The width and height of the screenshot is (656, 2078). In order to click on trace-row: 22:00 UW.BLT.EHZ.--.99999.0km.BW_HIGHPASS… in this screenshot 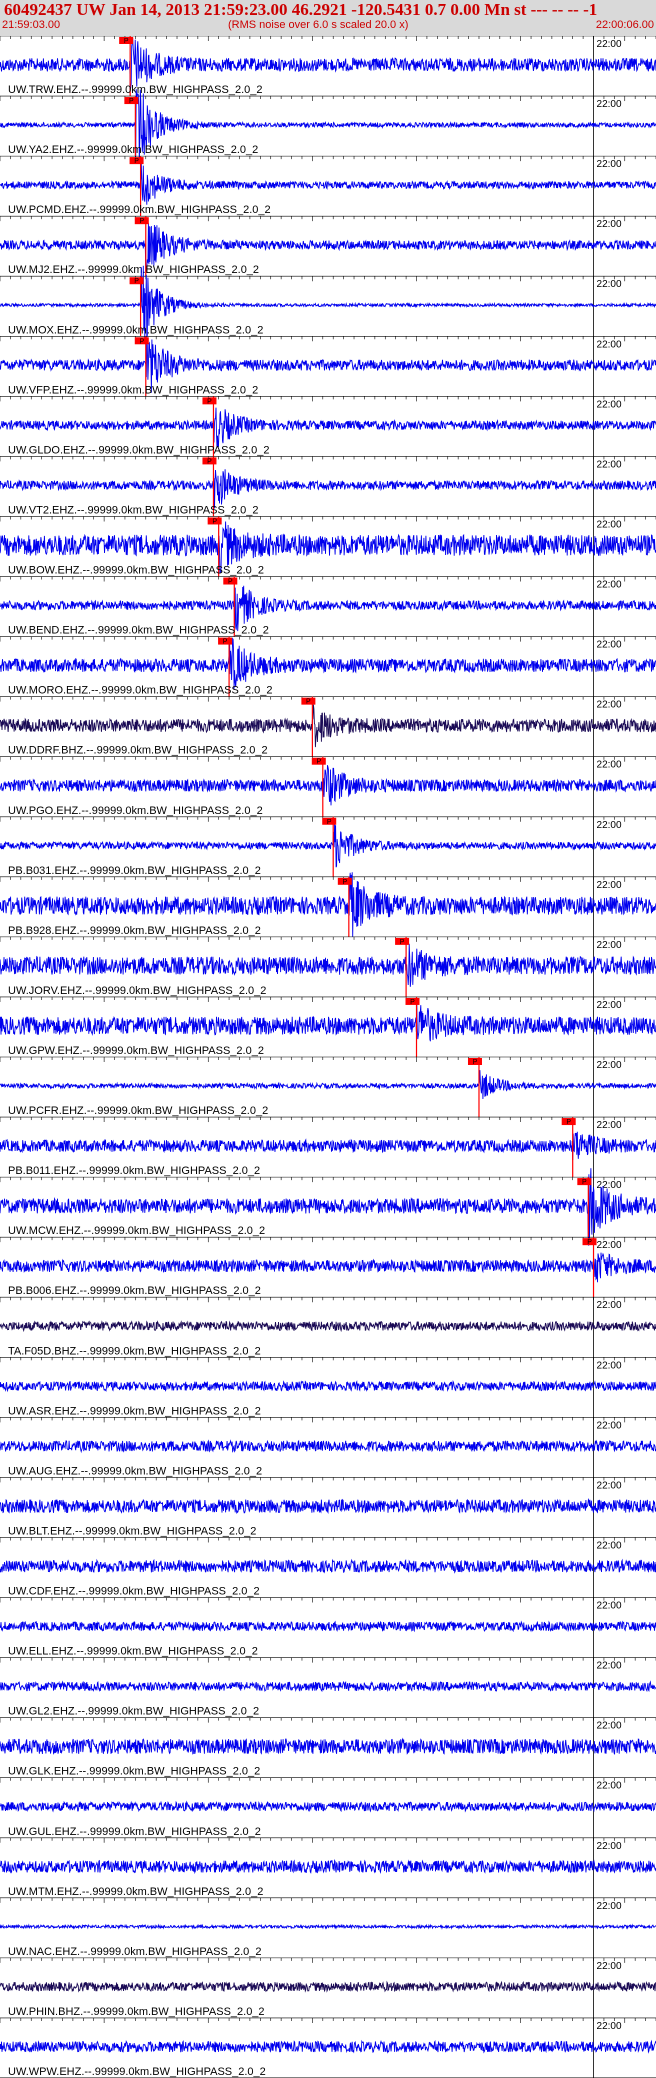, I will do `click(328, 1507)`.